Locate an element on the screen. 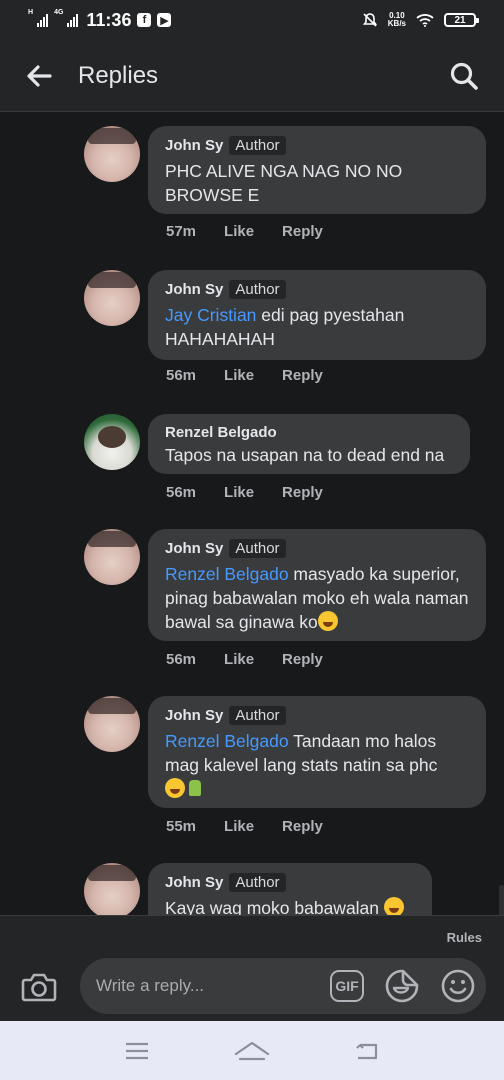 The width and height of the screenshot is (504, 1080). network-type-label: H is located at coordinates (31, 12).